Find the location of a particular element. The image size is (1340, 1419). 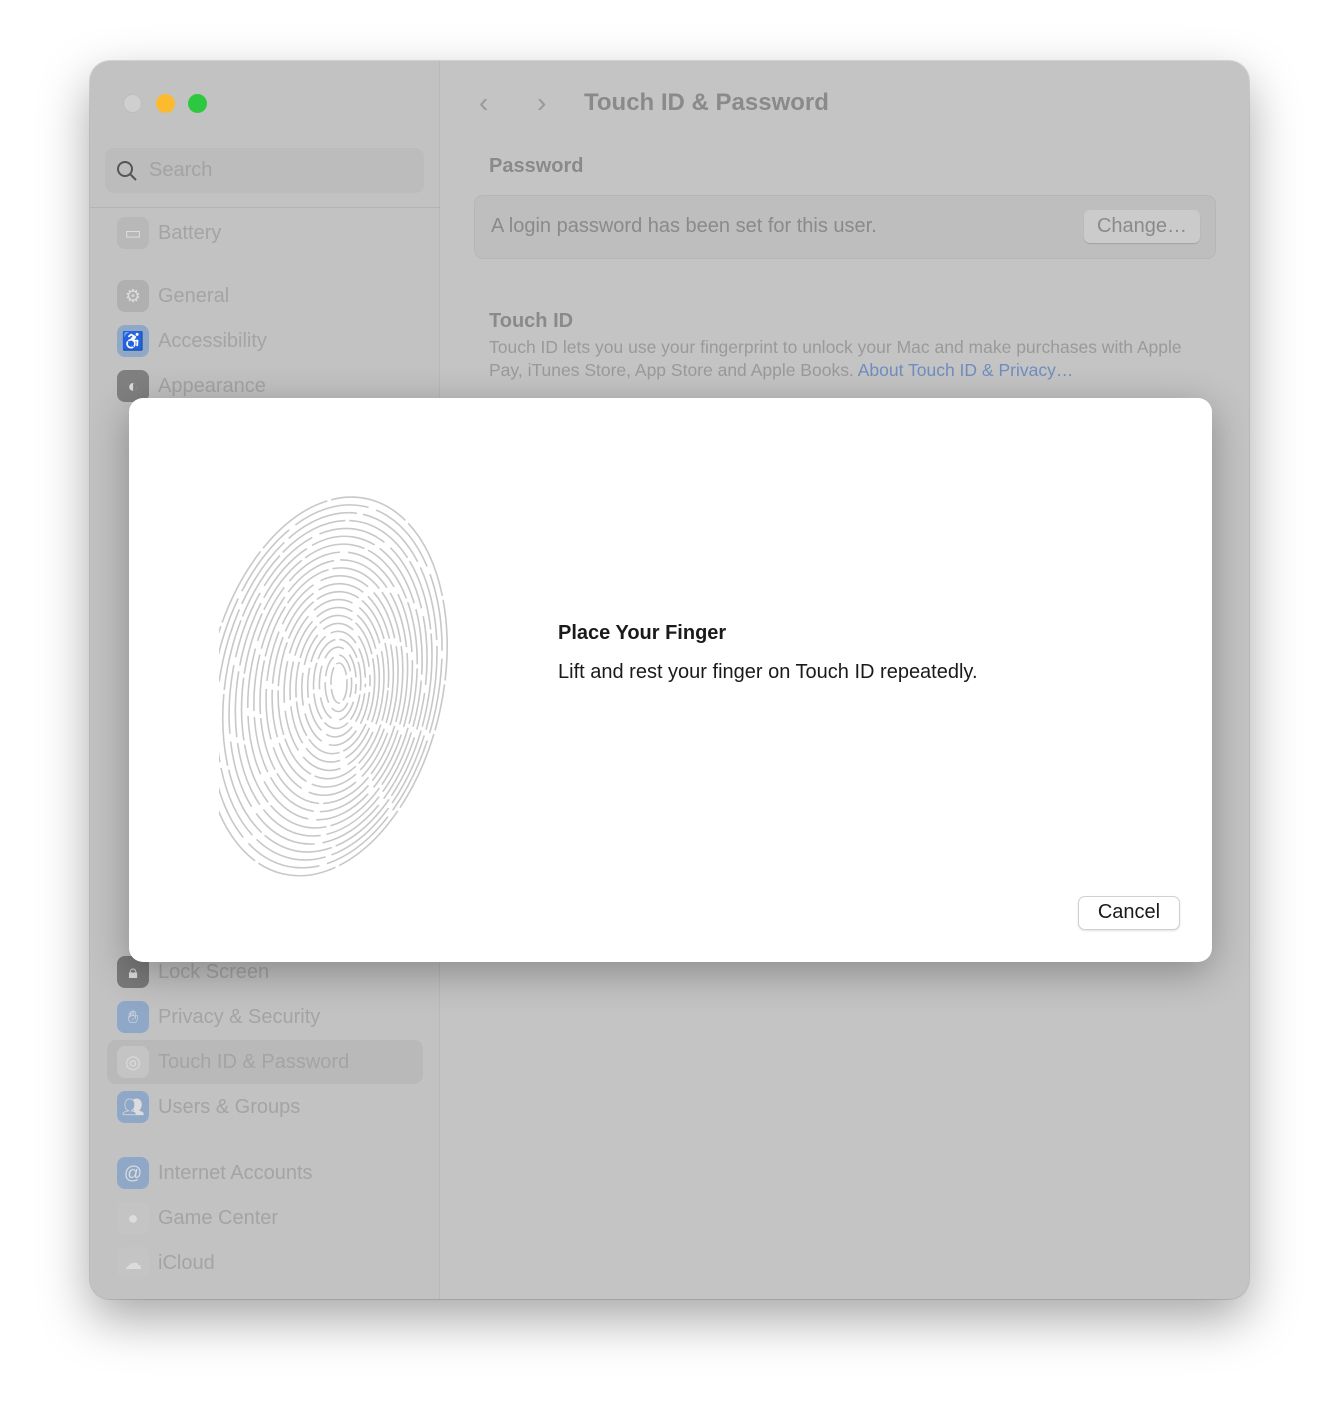

sidebar-item-label: iCloud is located at coordinates (186, 1262).